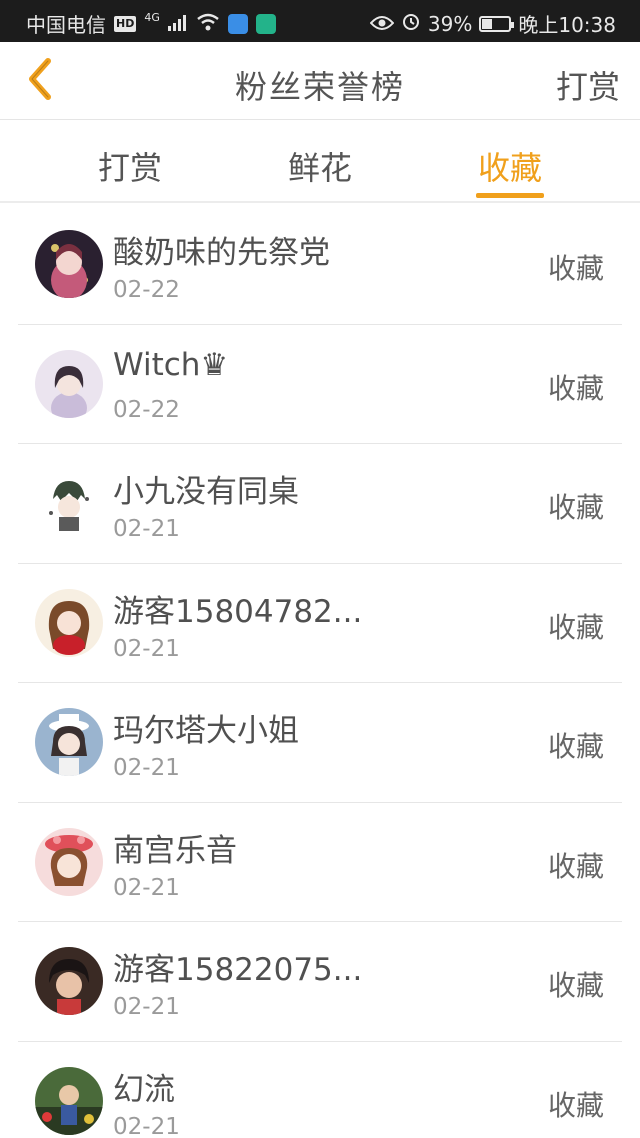 This screenshot has height=1138, width=640. Describe the element at coordinates (320, 384) in the screenshot. I see `list-item: Witch♛ 02-22 收藏` at that location.